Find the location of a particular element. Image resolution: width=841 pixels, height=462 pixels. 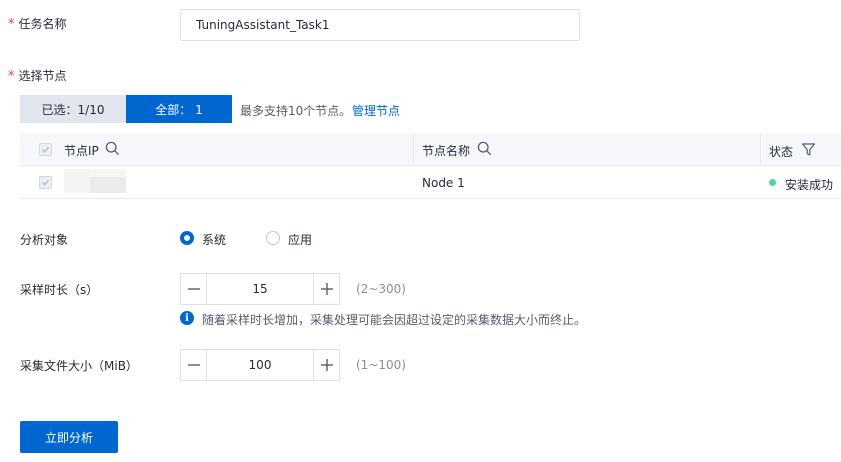

sample-duration-range: (2~300) is located at coordinates (381, 289).